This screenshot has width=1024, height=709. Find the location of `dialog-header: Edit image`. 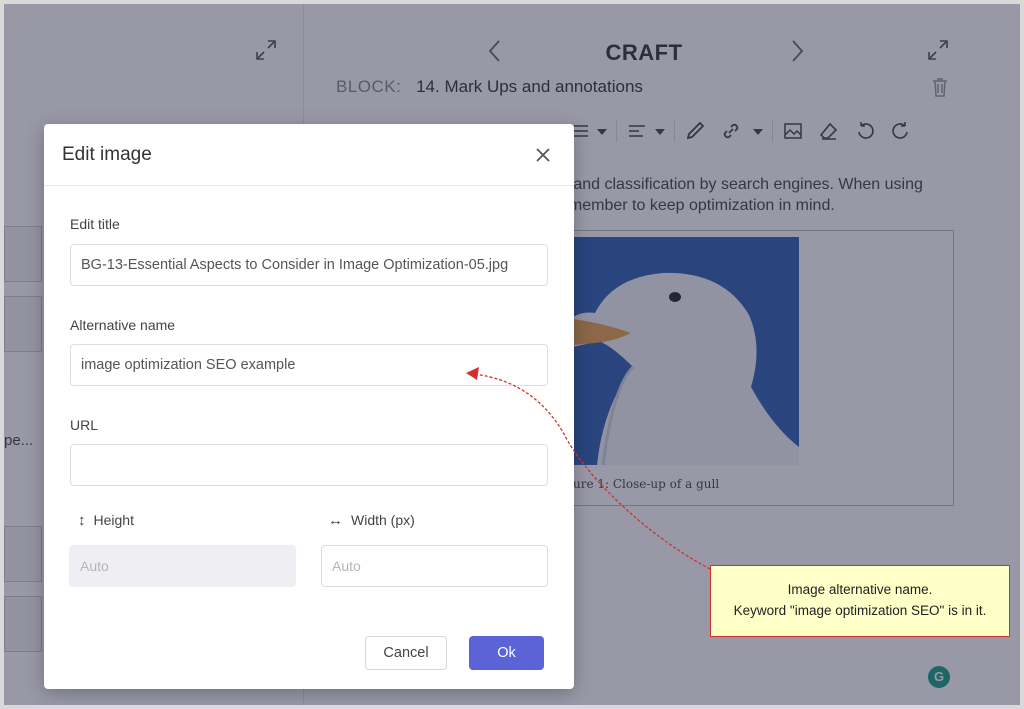

dialog-header: Edit image is located at coordinates (309, 155).